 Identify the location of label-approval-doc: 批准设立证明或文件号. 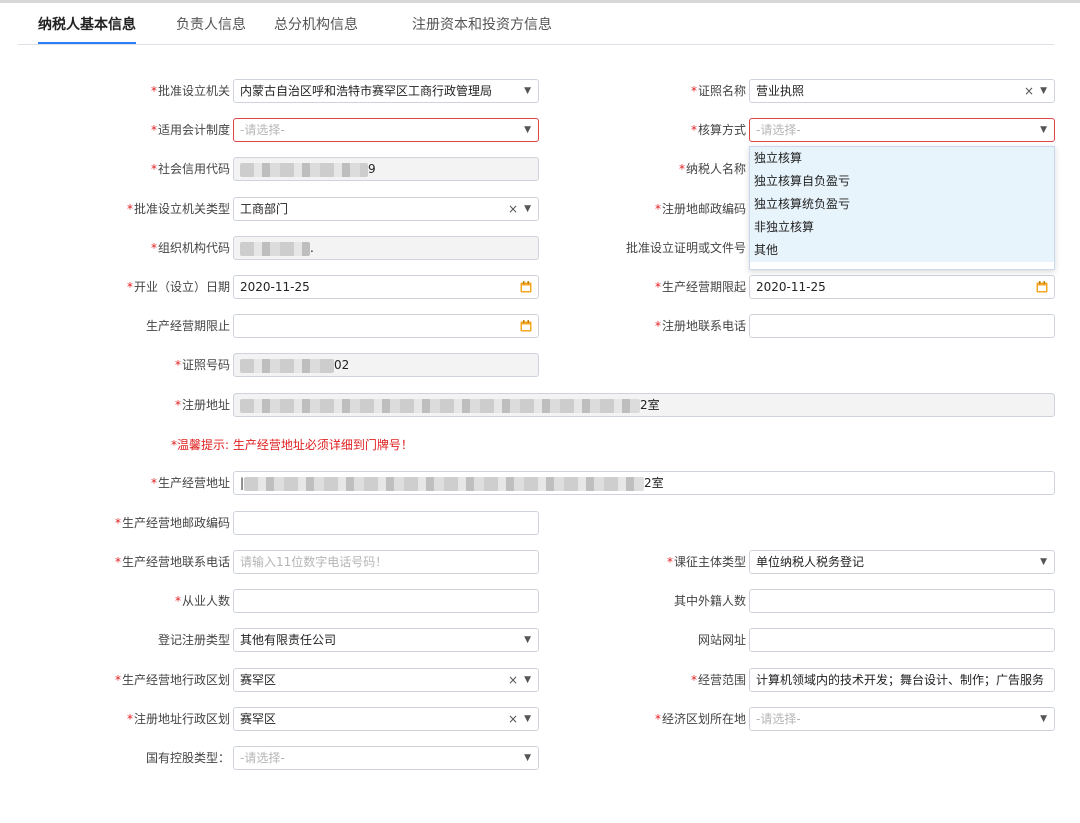
(685, 248).